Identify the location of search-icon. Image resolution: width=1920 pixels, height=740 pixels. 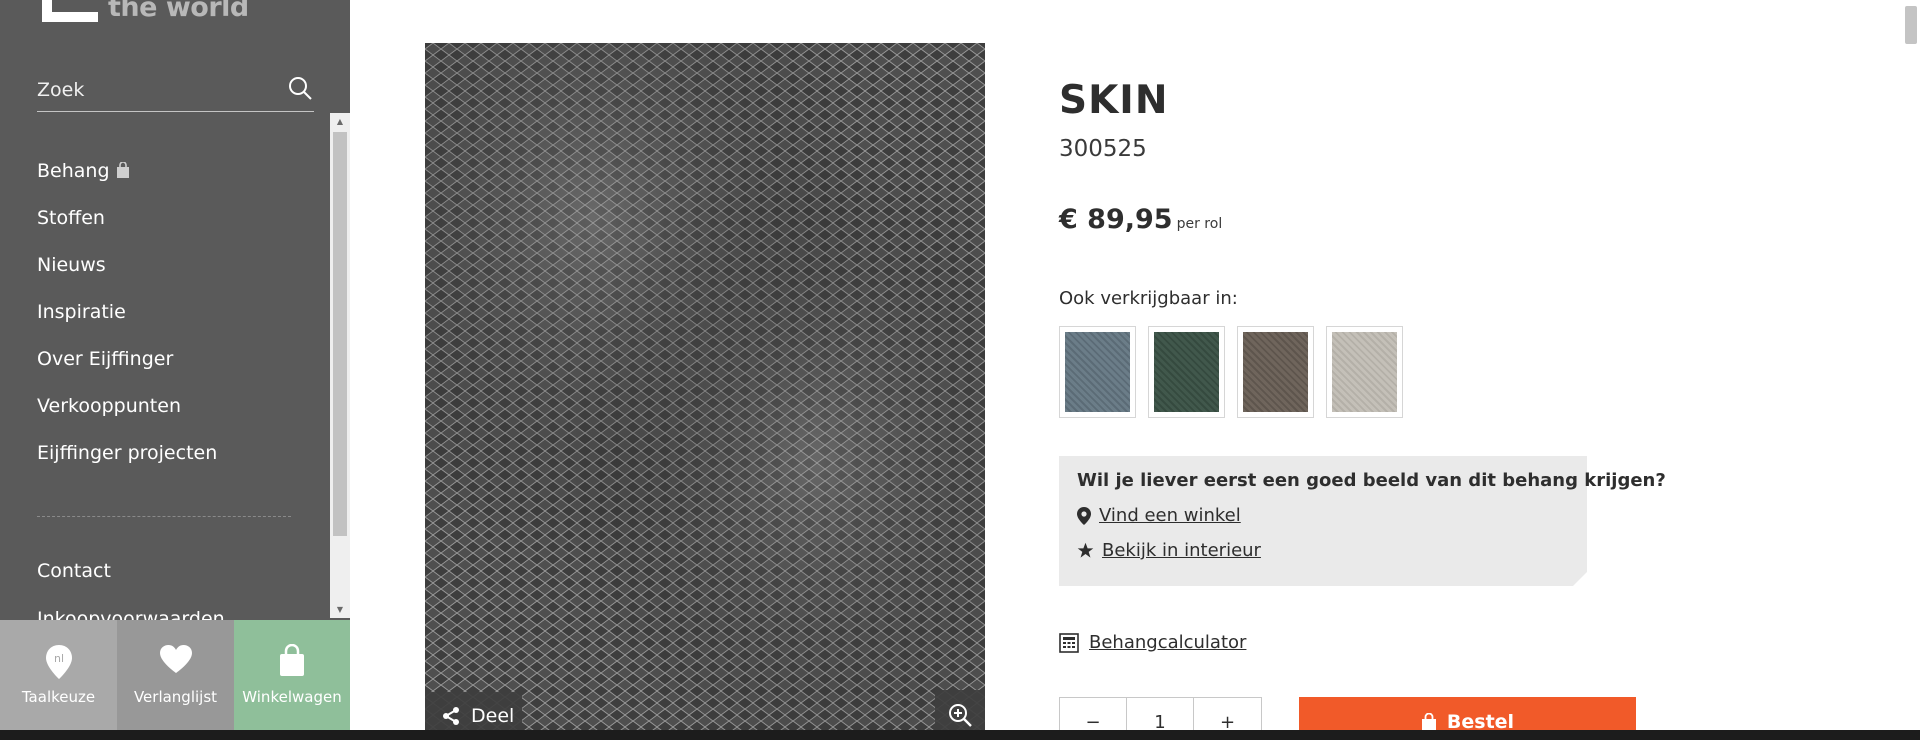
(300, 88).